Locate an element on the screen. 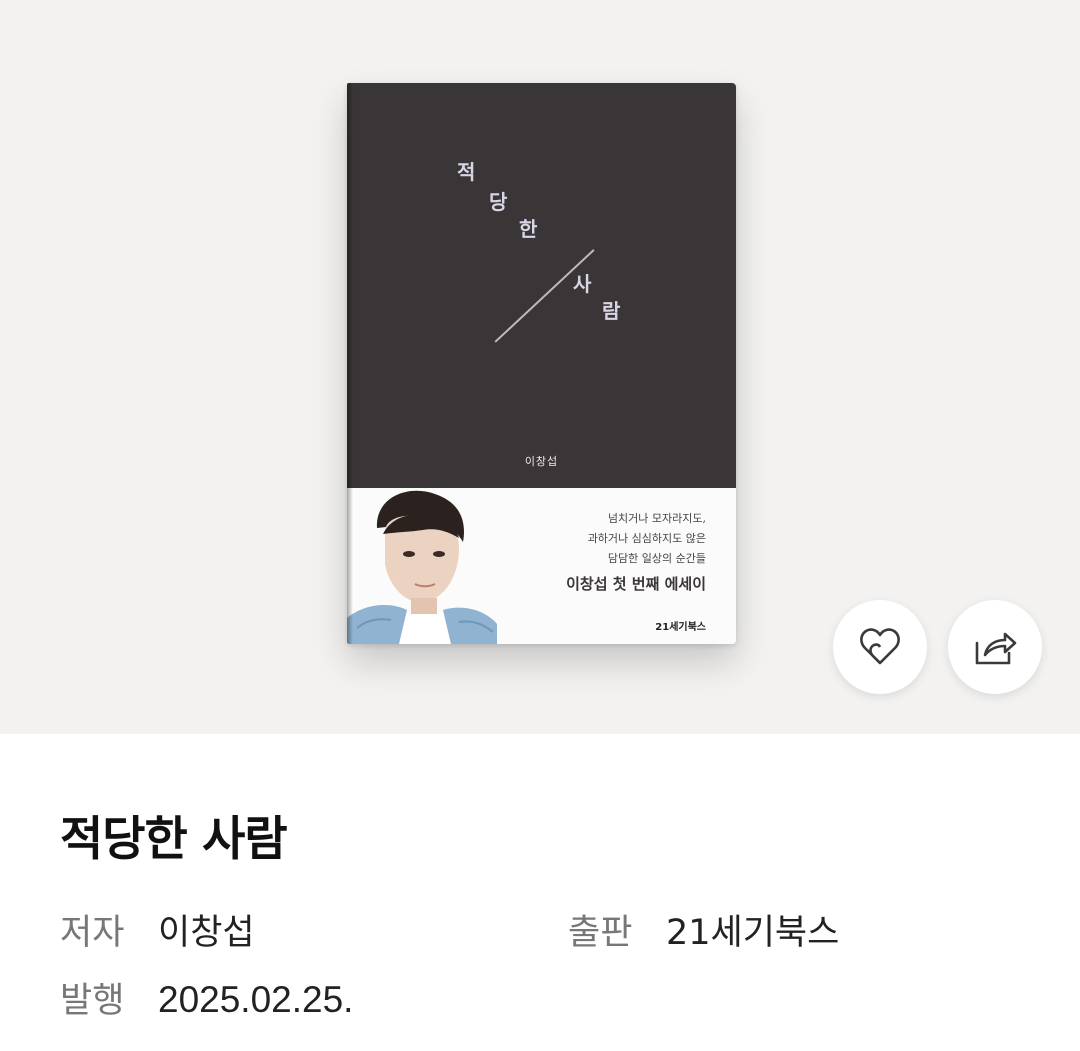 The image size is (1080, 1051). author-row: 저자 이창섭 is located at coordinates (157, 929).